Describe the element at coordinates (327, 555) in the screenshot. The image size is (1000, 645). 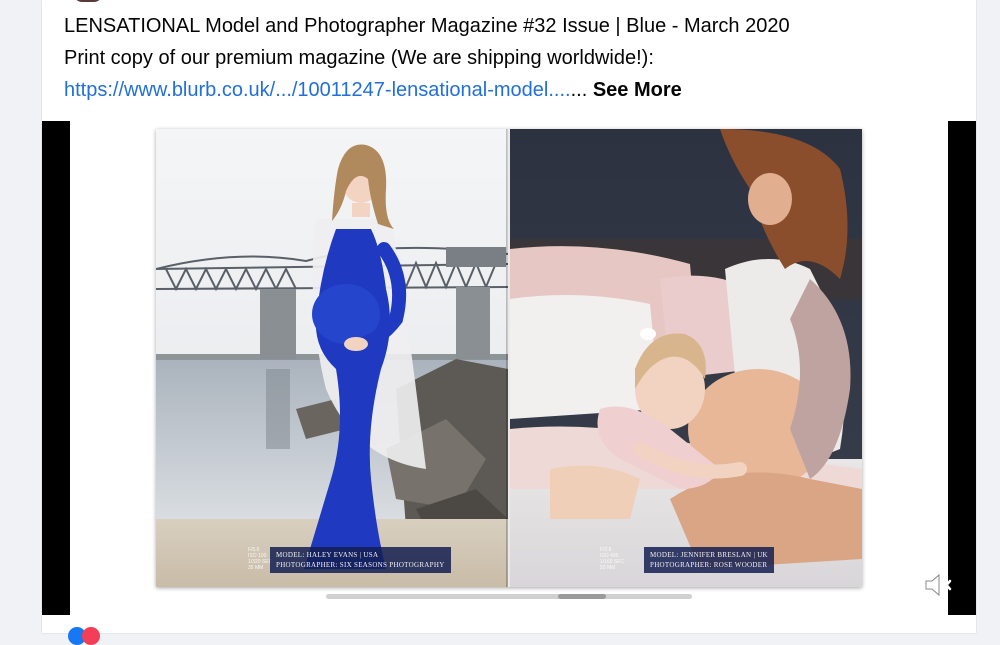
I see `model-credit: Model: Haley Evans | USA` at that location.